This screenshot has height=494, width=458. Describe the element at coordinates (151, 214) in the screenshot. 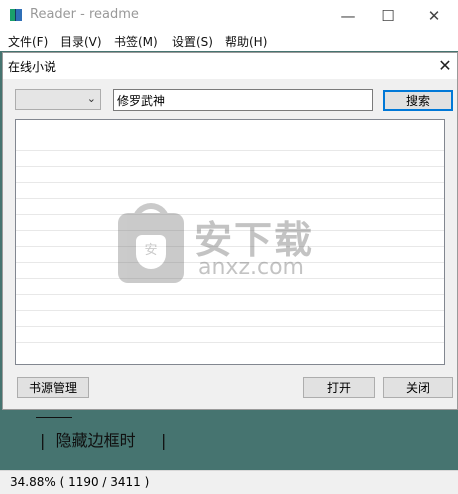

I see `bag-handle` at that location.